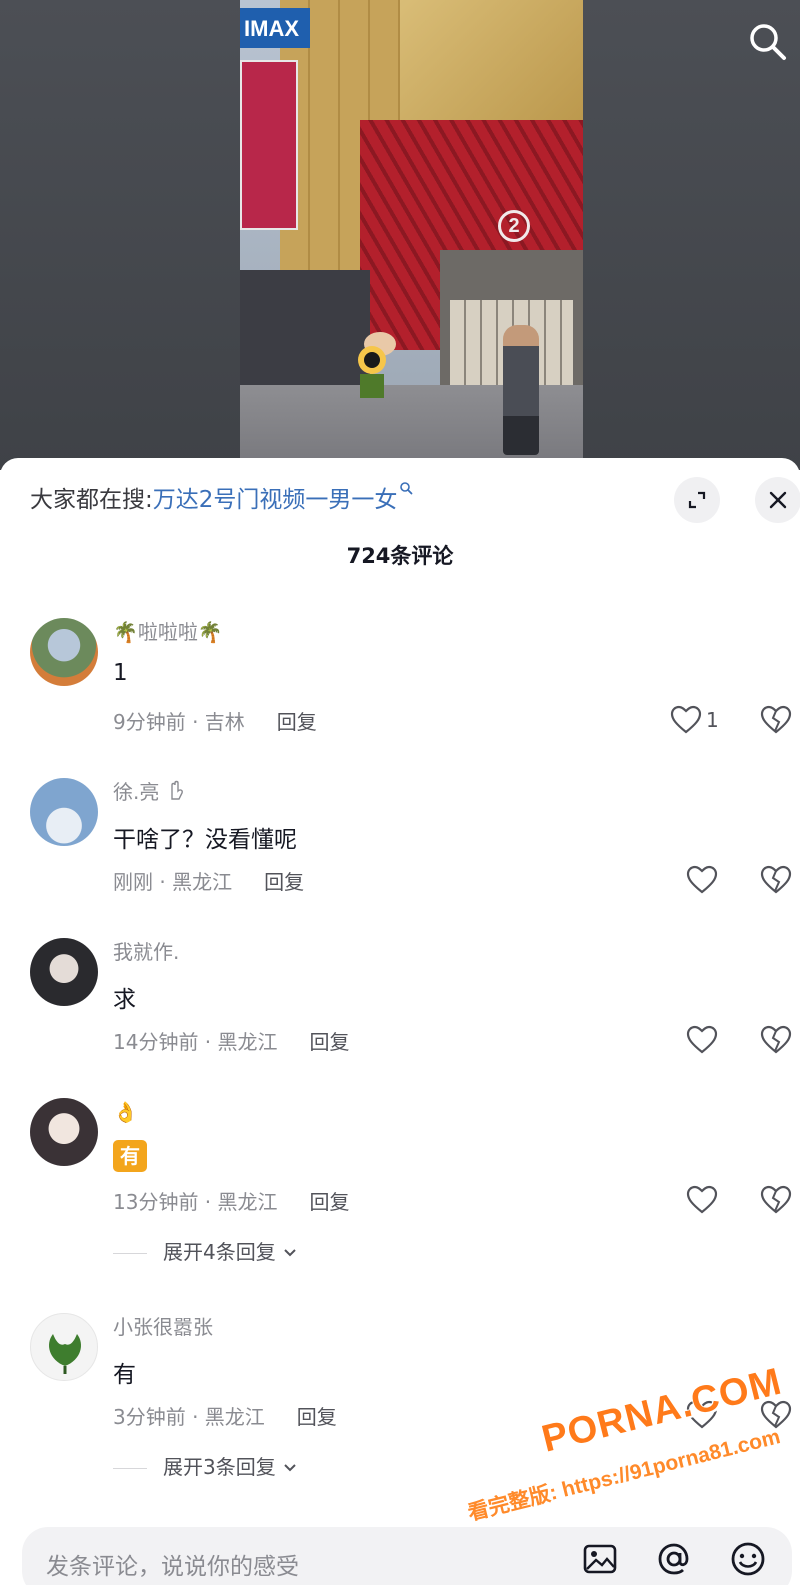 The image size is (800, 1585). I want to click on expand-replies-label: 展开3条回复, so click(219, 1467).